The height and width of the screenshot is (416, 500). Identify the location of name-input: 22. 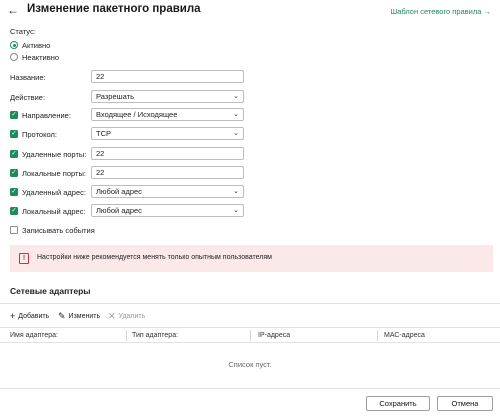
(167, 76).